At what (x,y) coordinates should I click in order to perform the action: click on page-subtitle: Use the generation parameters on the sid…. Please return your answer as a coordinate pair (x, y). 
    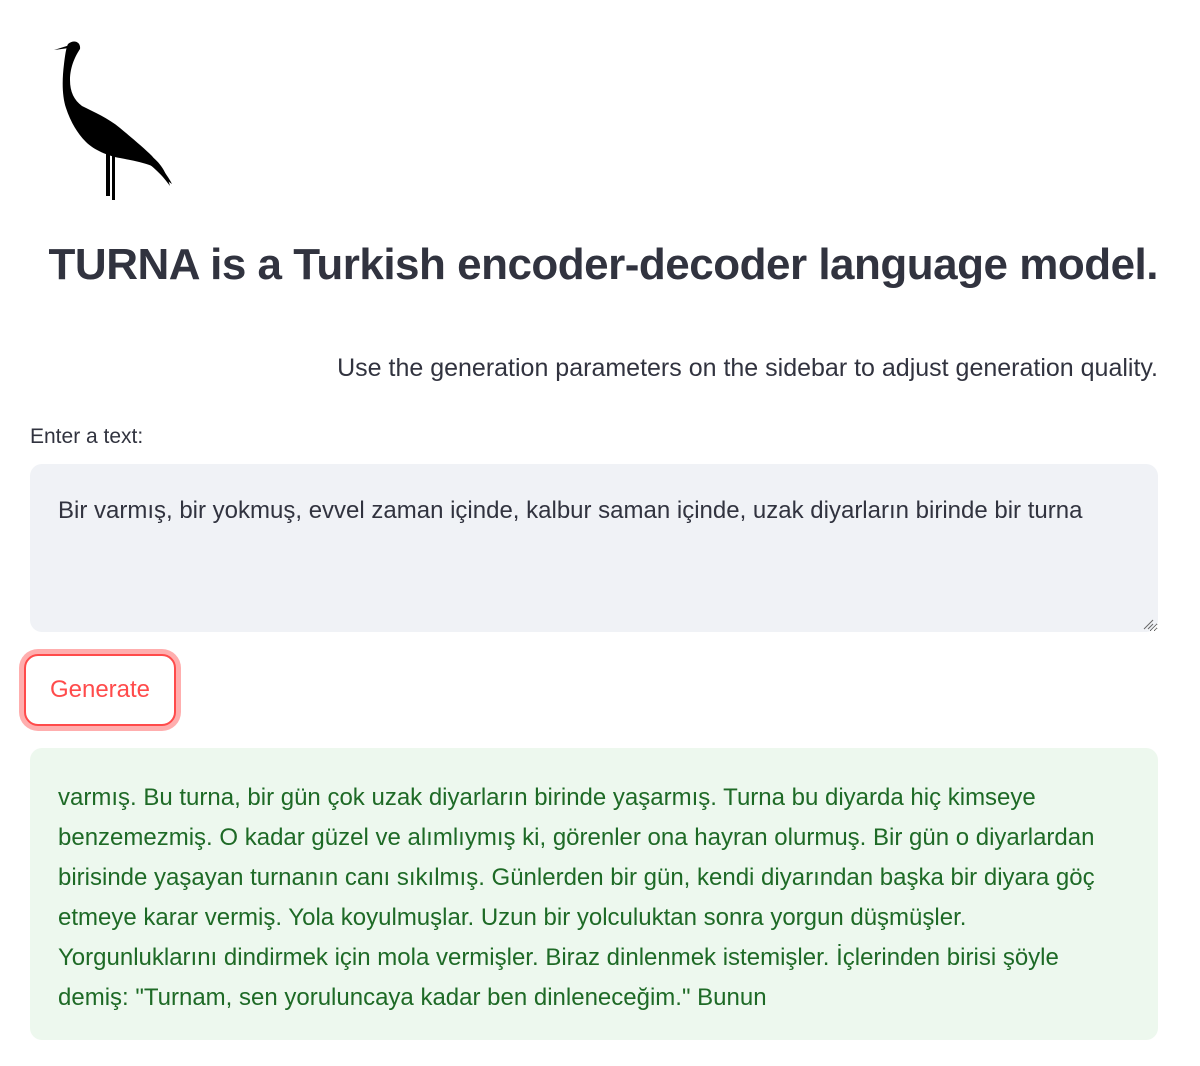
    Looking at the image, I should click on (747, 368).